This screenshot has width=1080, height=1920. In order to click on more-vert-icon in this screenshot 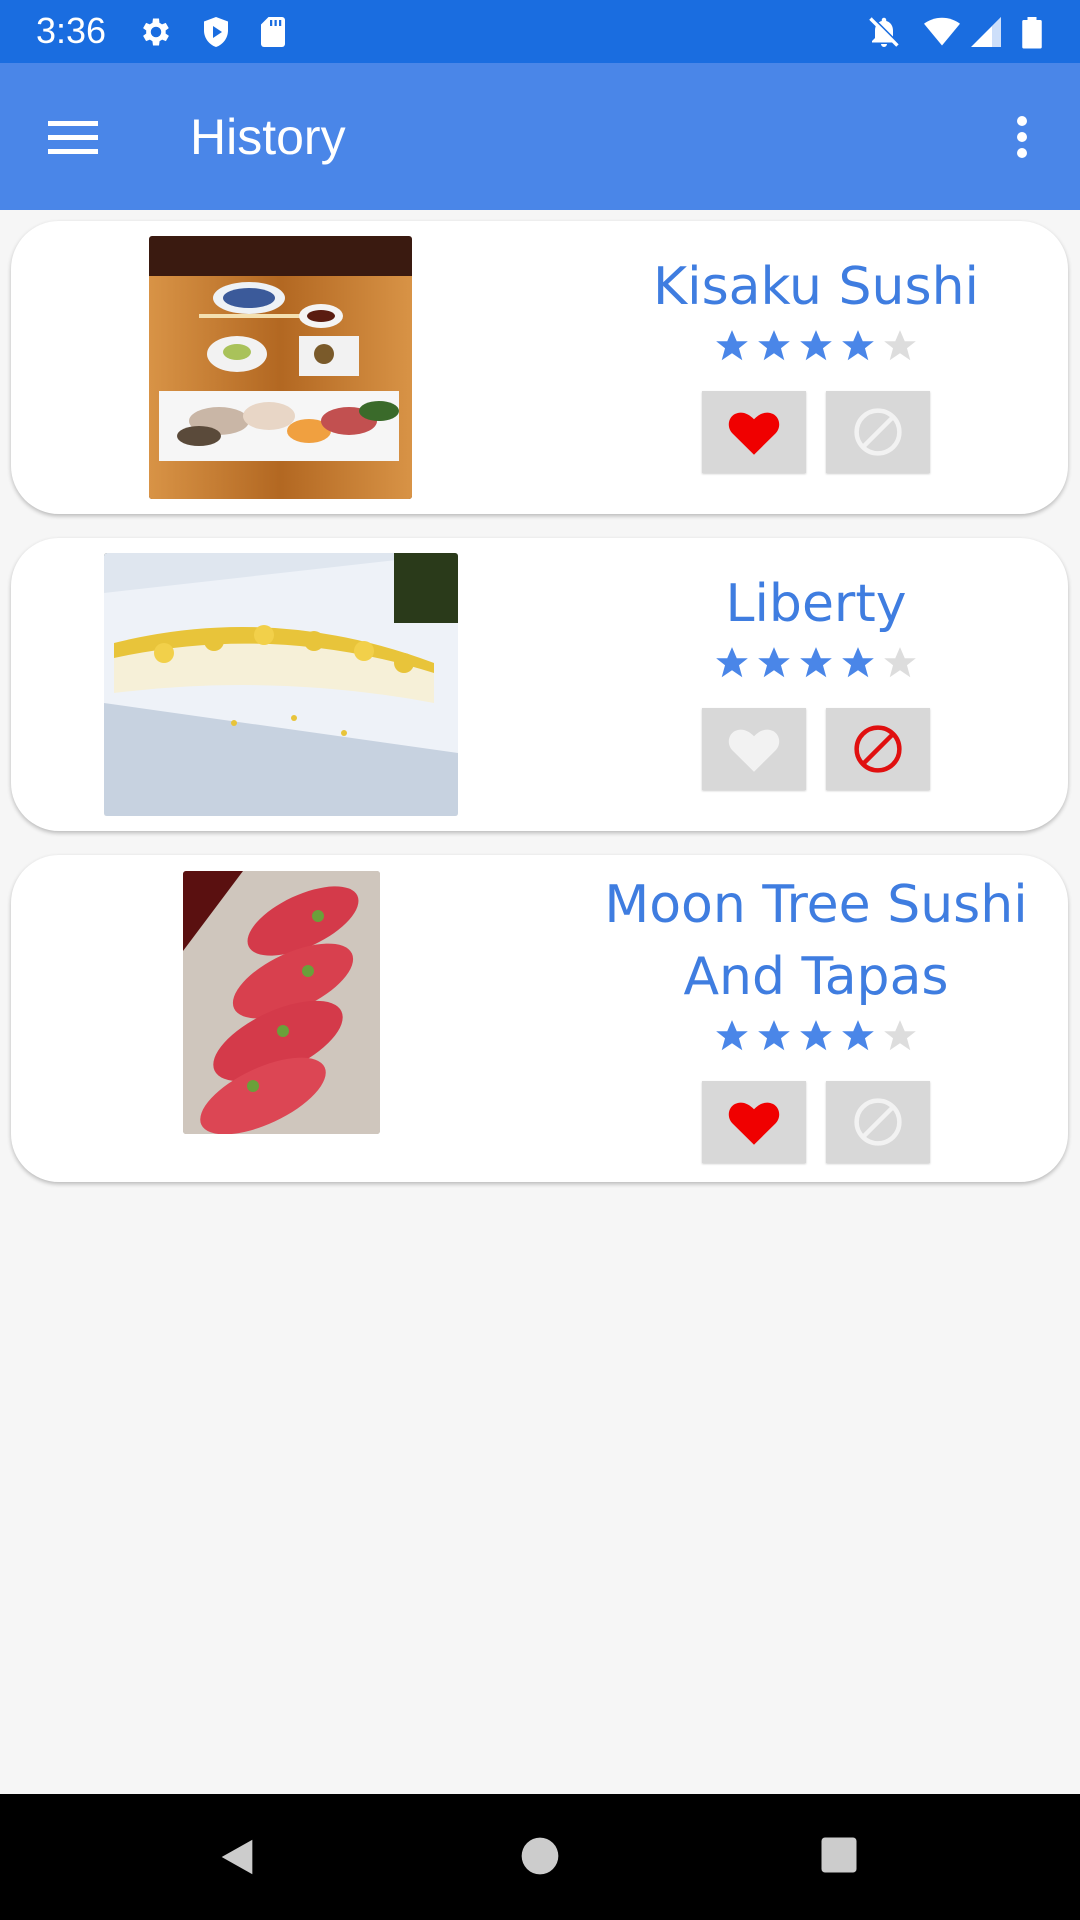, I will do `click(1022, 137)`.